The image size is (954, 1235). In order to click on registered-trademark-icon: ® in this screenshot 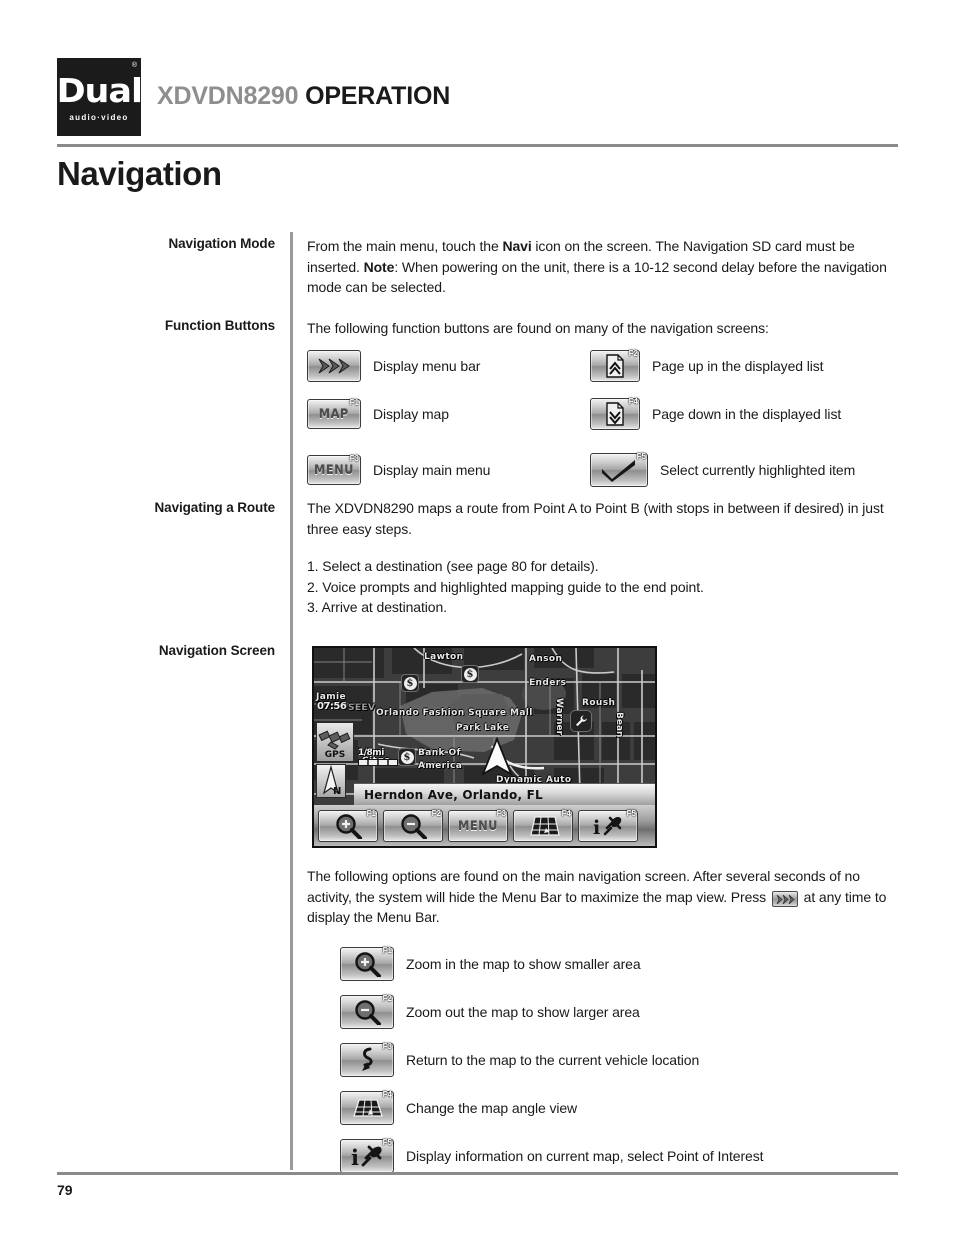, I will do `click(134, 65)`.